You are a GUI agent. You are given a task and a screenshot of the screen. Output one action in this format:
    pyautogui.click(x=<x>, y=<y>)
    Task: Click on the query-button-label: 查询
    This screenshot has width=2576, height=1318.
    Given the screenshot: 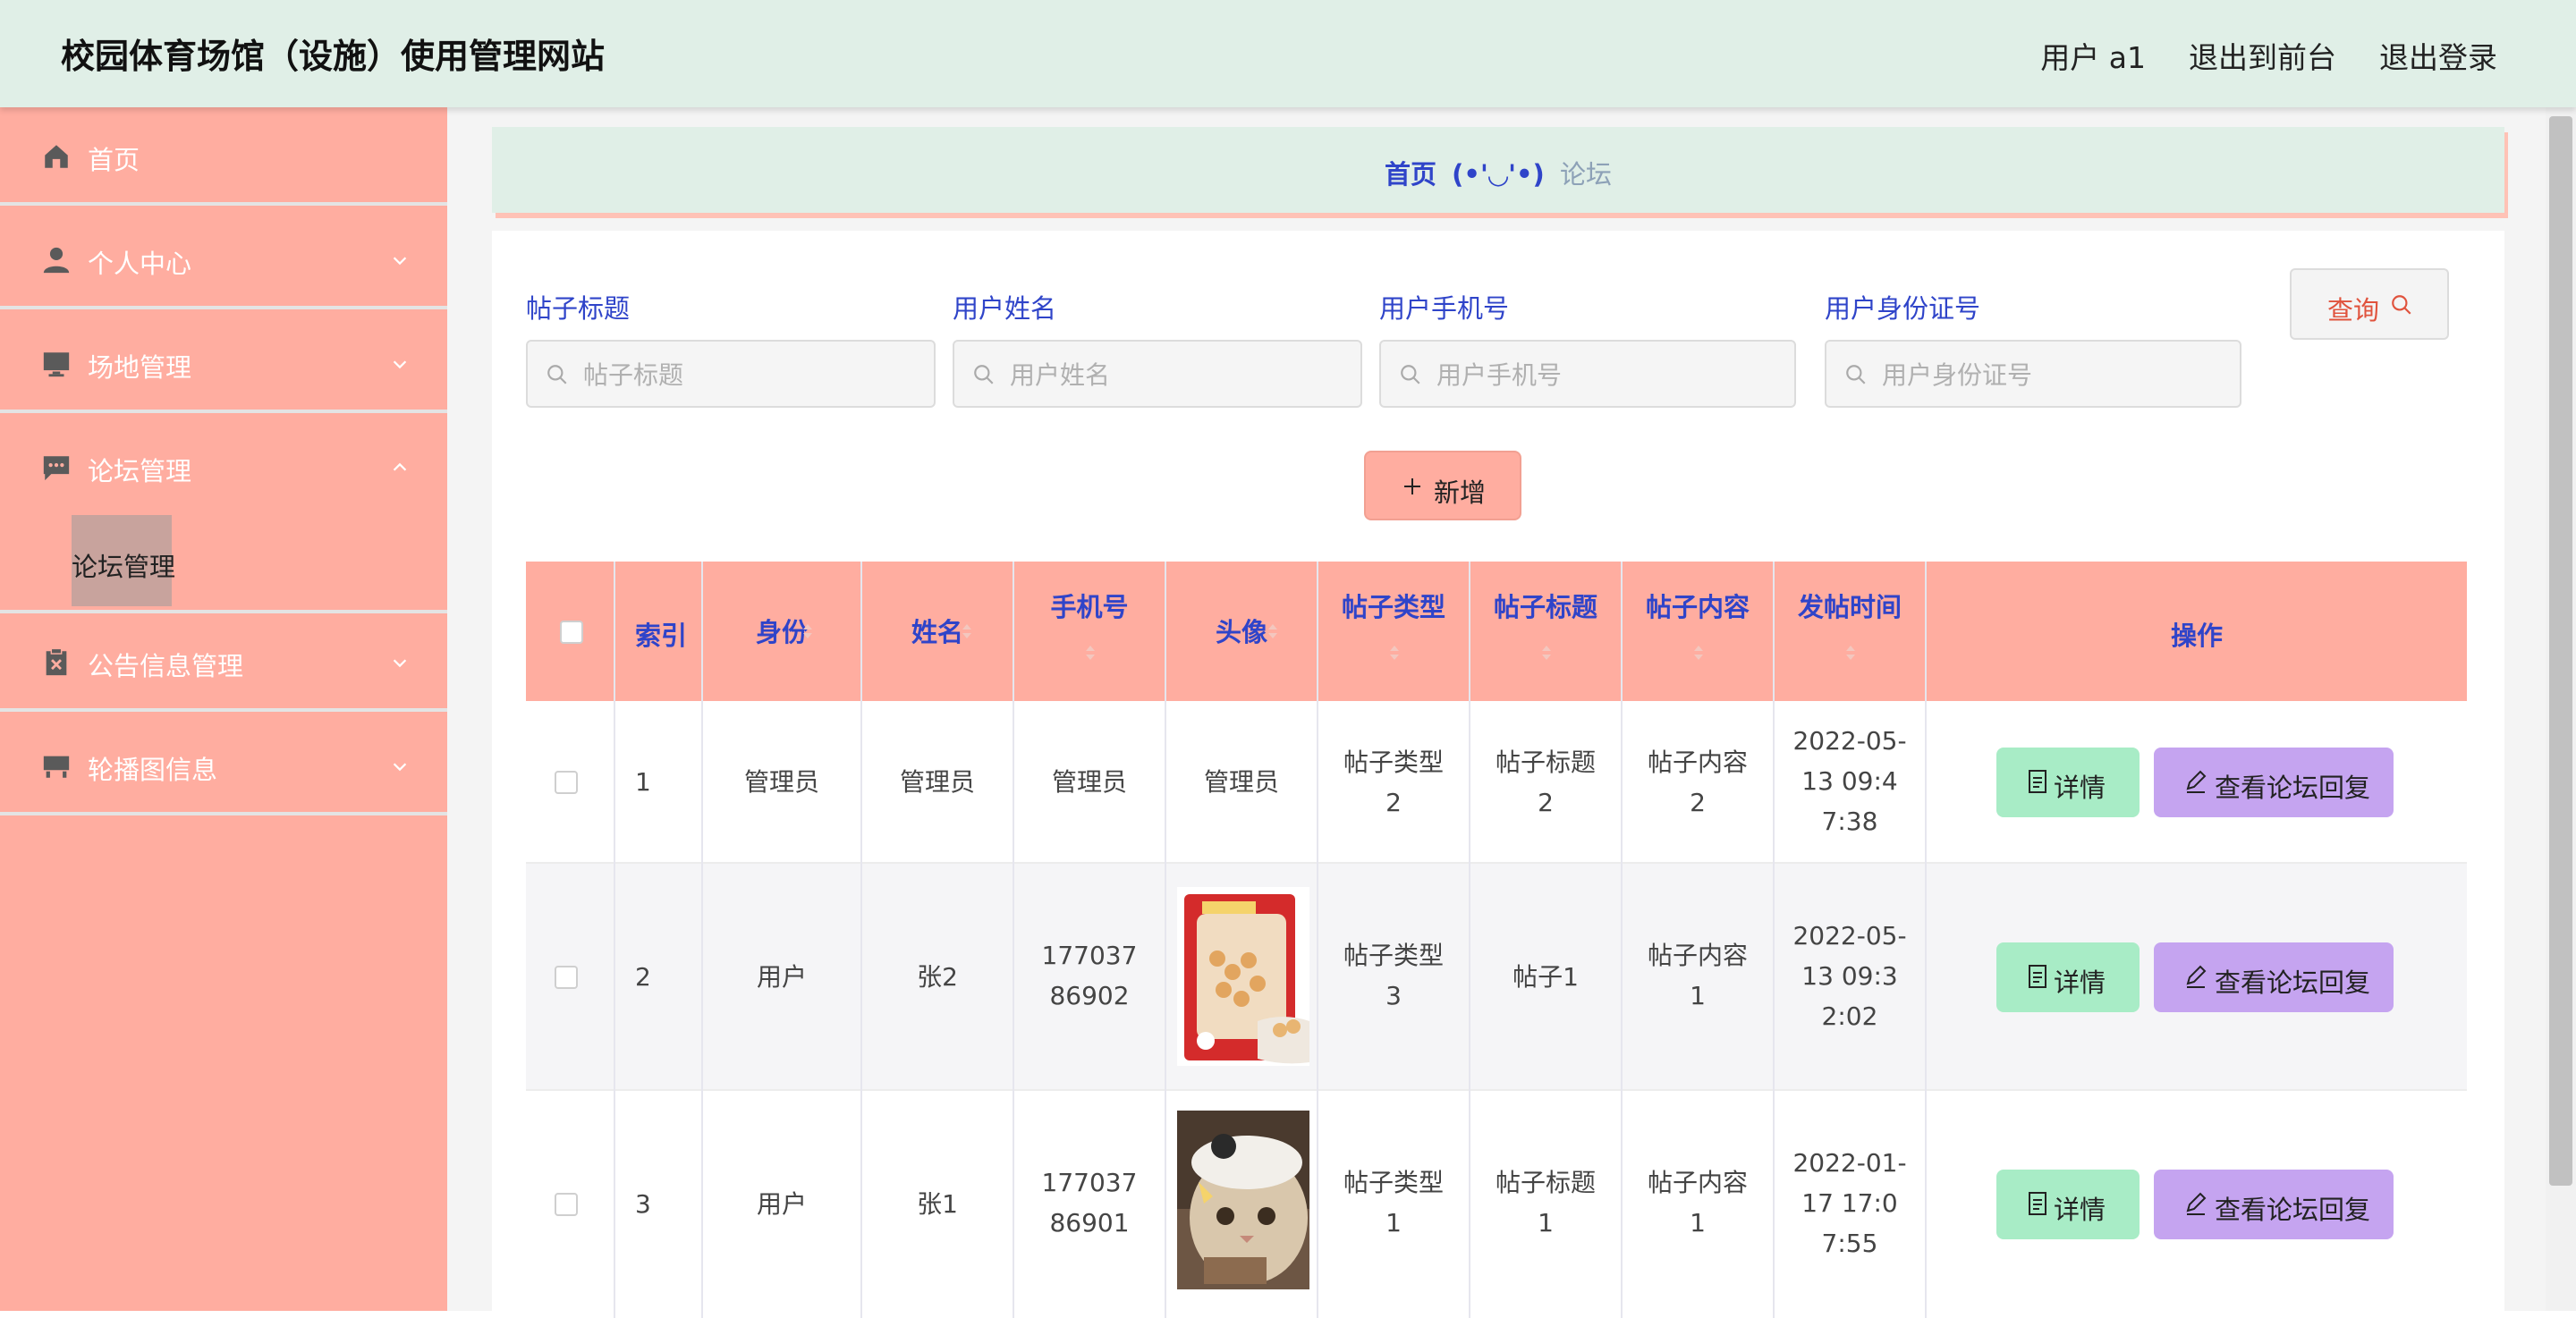 What is the action you would take?
    pyautogui.click(x=2353, y=310)
    